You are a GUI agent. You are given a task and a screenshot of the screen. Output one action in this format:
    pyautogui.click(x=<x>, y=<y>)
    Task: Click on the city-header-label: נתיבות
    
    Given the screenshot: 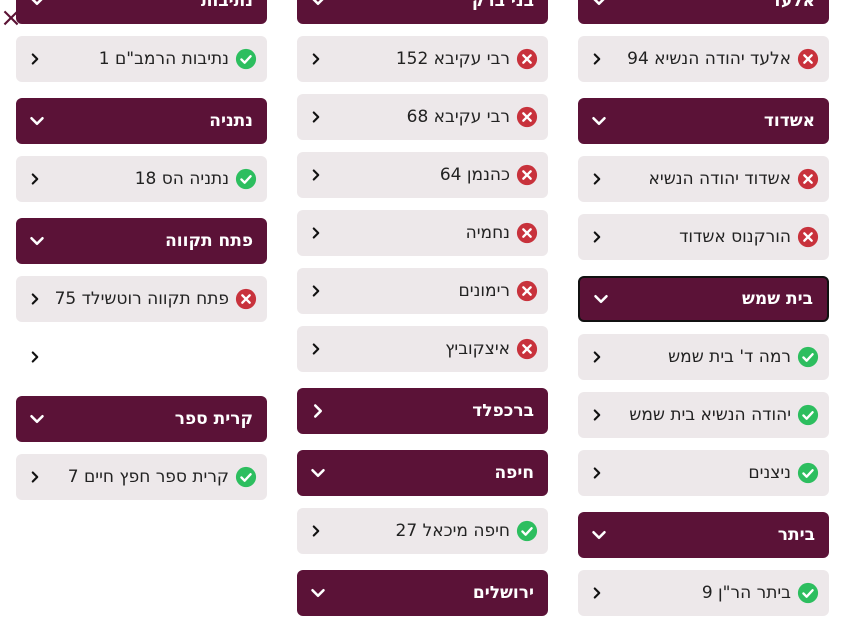 What is the action you would take?
    pyautogui.click(x=226, y=5)
    